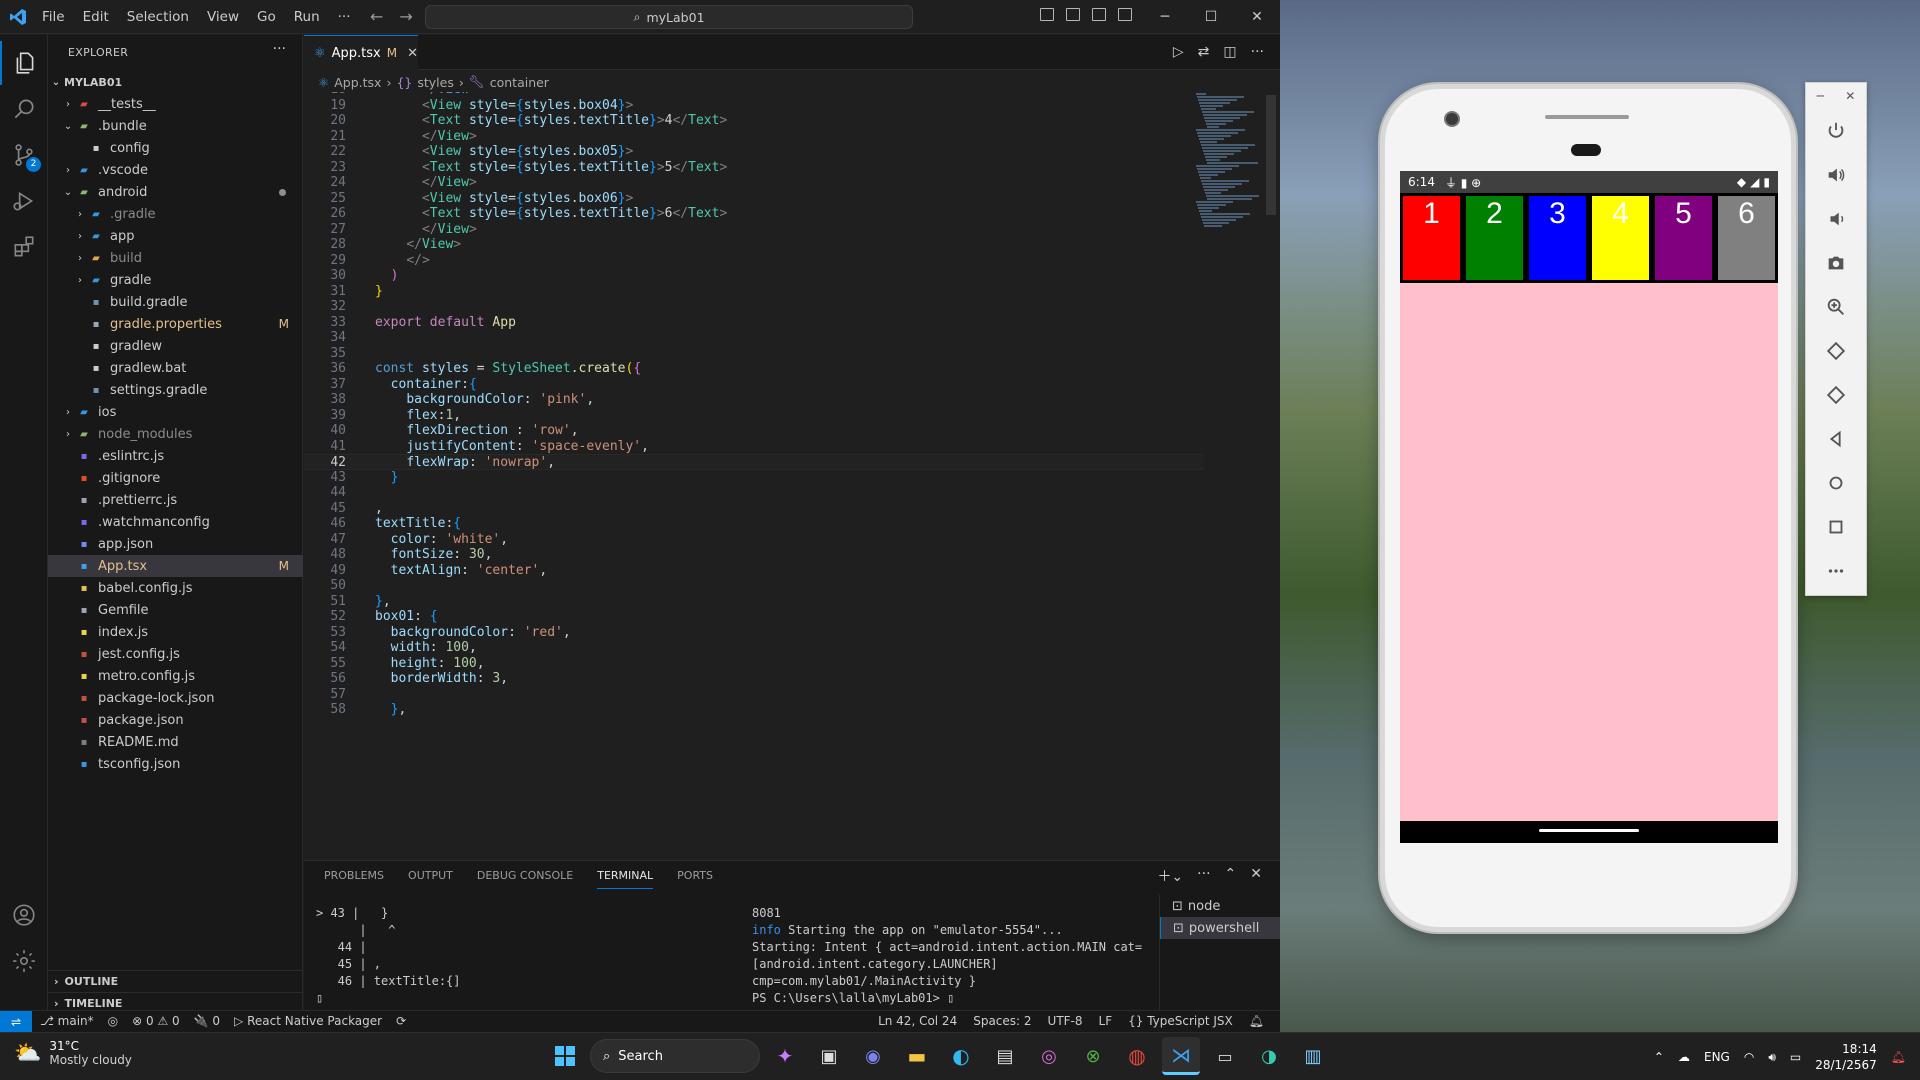  Describe the element at coordinates (1795, 1057) in the screenshot. I see `battery-icon: ▭` at that location.